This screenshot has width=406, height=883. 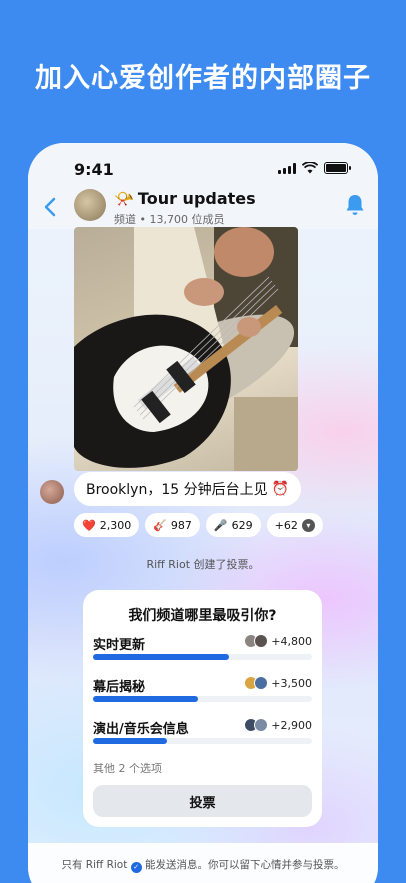 I want to click on poll-option-count: +2,900, so click(x=291, y=725).